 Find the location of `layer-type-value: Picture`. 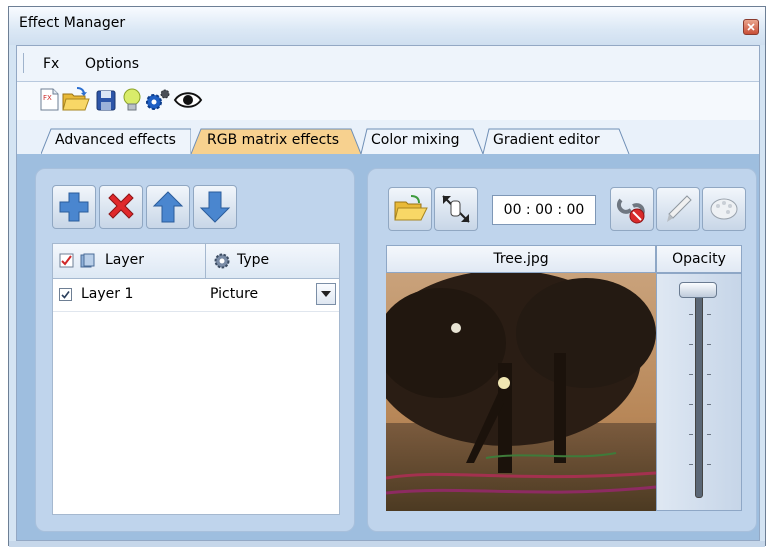

layer-type-value: Picture is located at coordinates (234, 294).